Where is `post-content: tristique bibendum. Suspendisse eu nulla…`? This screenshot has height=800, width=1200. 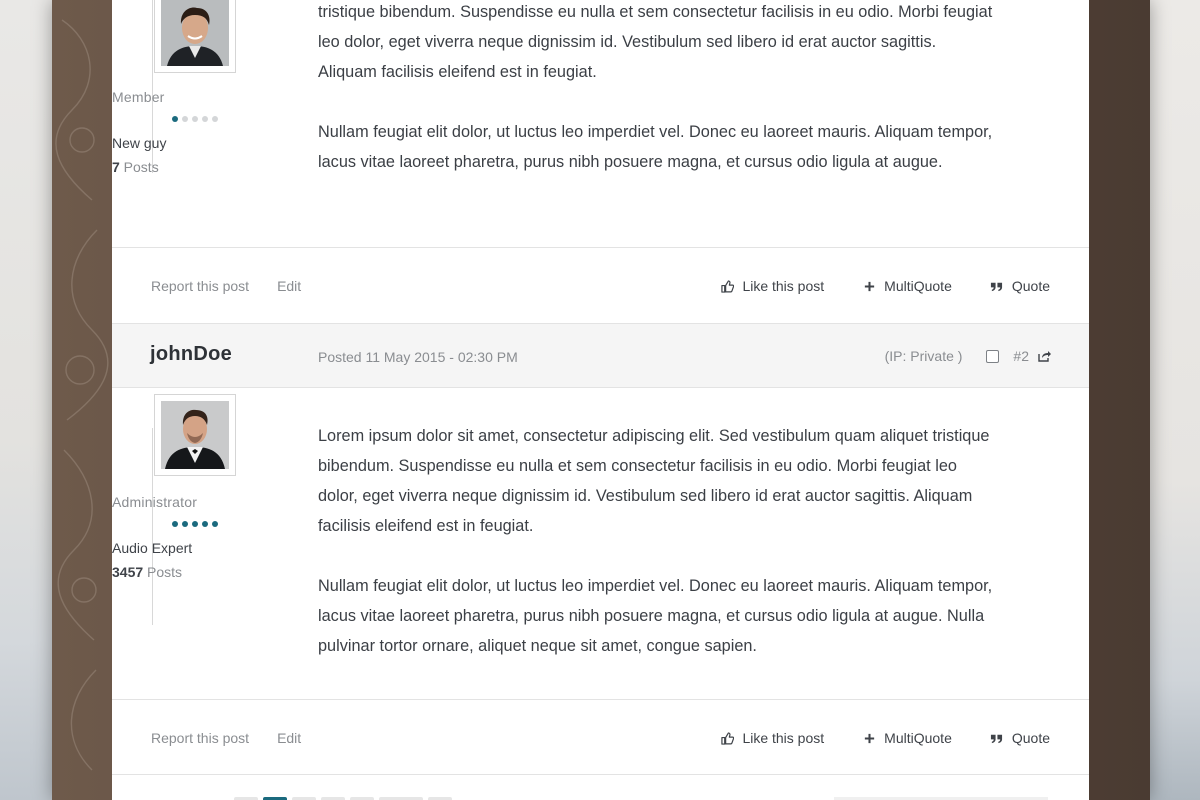
post-content: tristique bibendum. Suspendisse eu nulla… is located at coordinates (658, 103).